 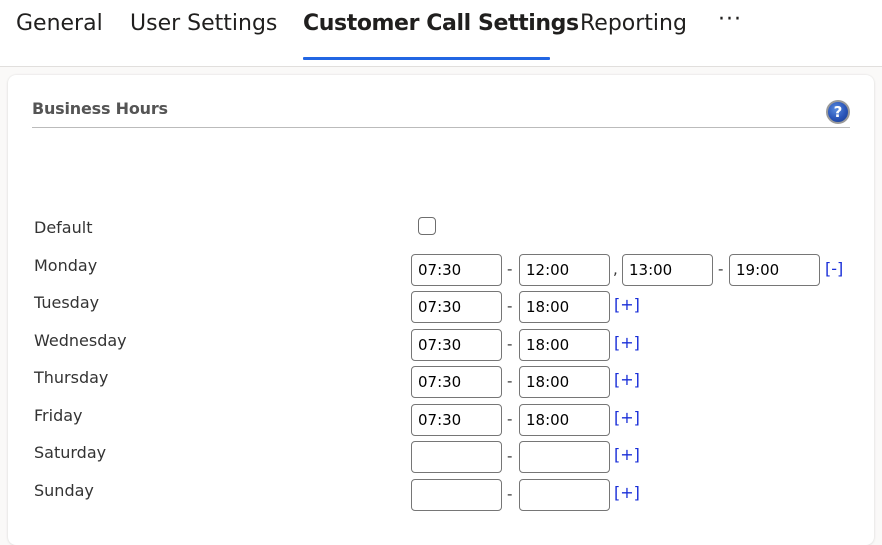 I want to click on more-tabs-ellipsis-icon: ···, so click(x=730, y=30).